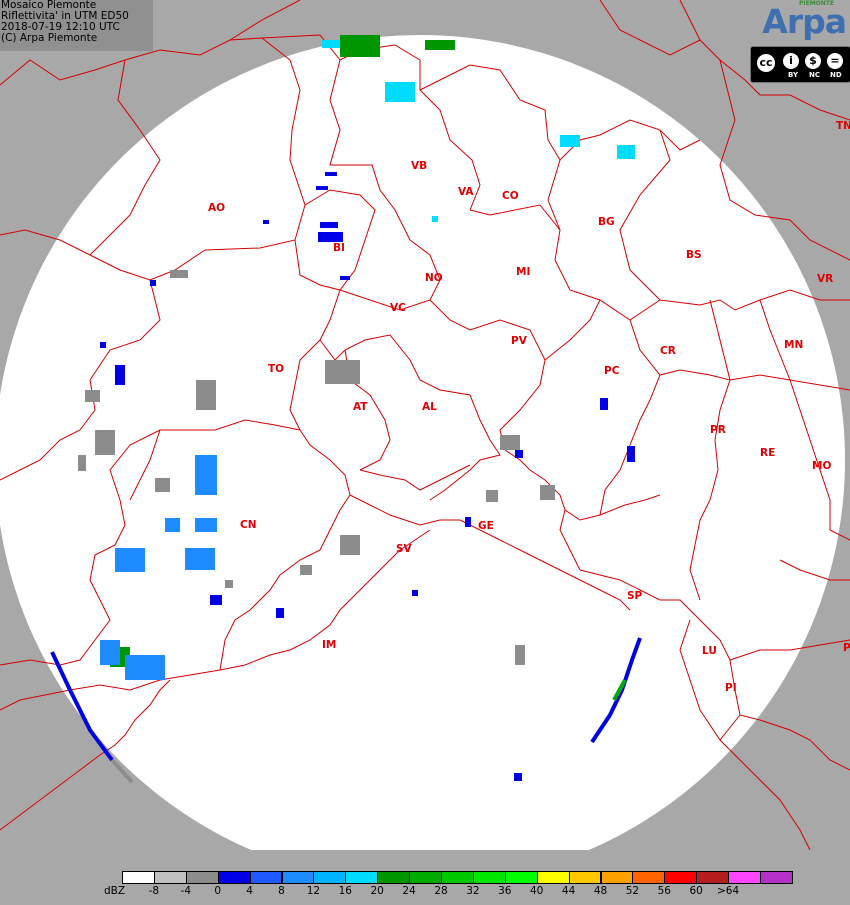 The height and width of the screenshot is (905, 850). What do you see at coordinates (510, 196) in the screenshot?
I see `province-label-co: CO` at bounding box center [510, 196].